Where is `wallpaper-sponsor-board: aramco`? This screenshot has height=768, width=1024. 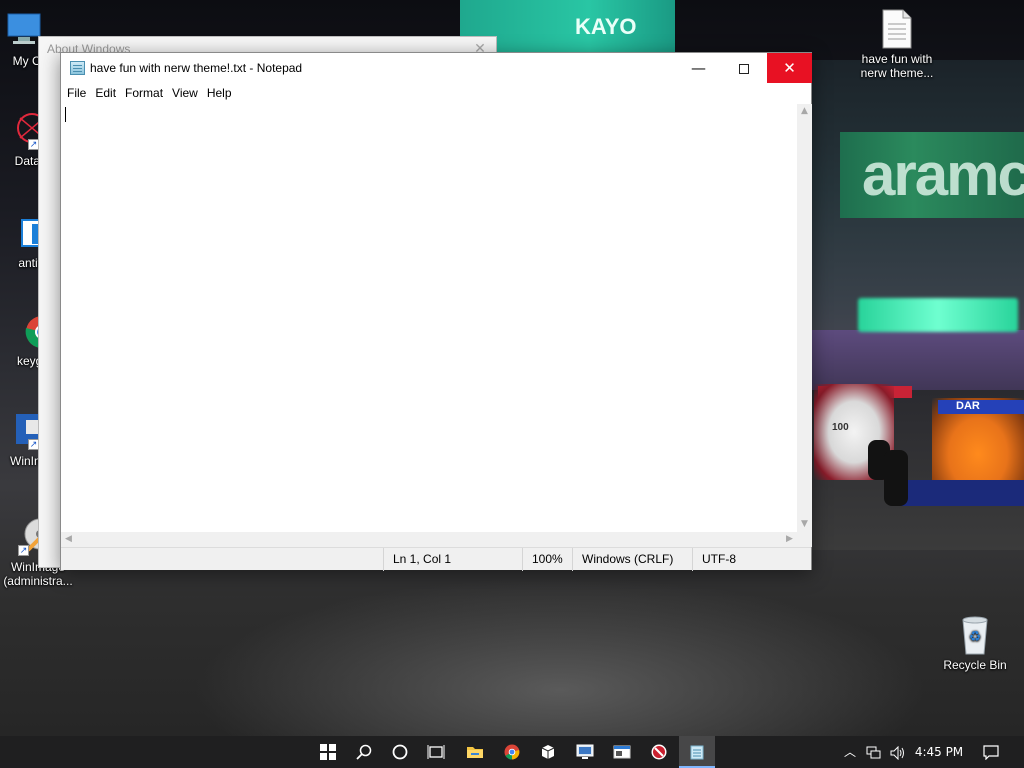 wallpaper-sponsor-board: aramco is located at coordinates (932, 175).